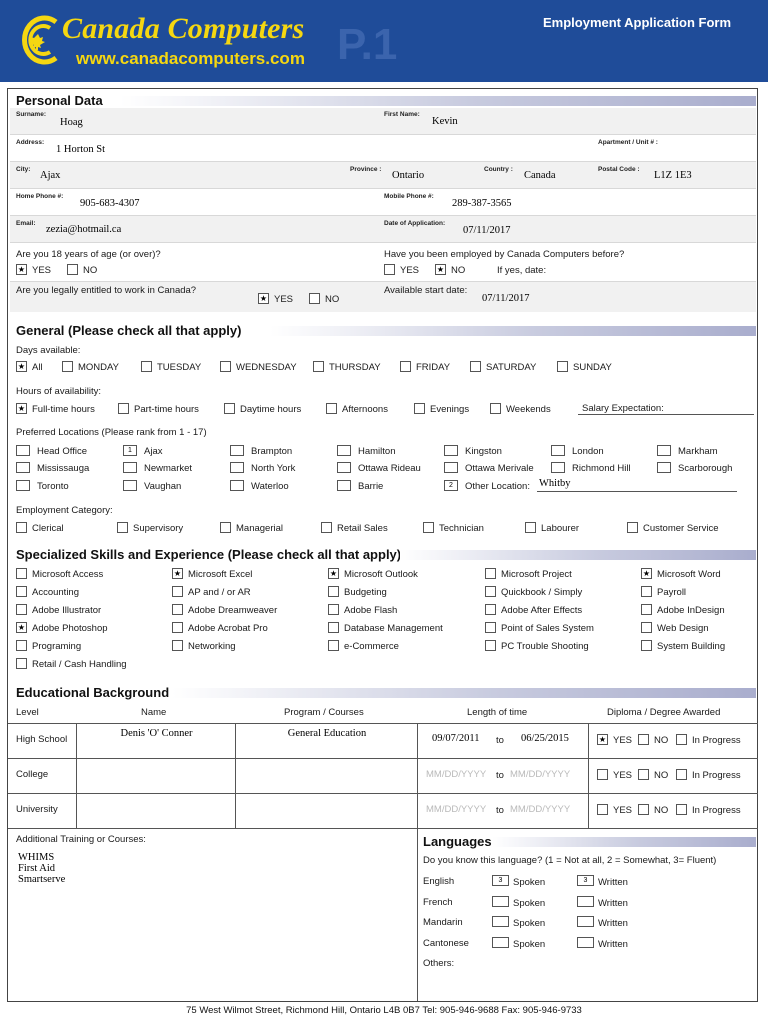 Image resolution: width=768 pixels, height=1024 pixels. What do you see at coordinates (558, 450) in the screenshot?
I see `location-rank-box-london` at bounding box center [558, 450].